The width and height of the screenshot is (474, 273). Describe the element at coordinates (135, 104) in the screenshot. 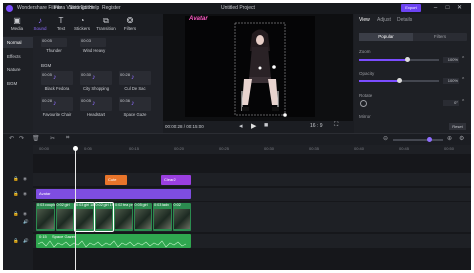

I see `bgm-thumb: 00:36 ♪` at that location.